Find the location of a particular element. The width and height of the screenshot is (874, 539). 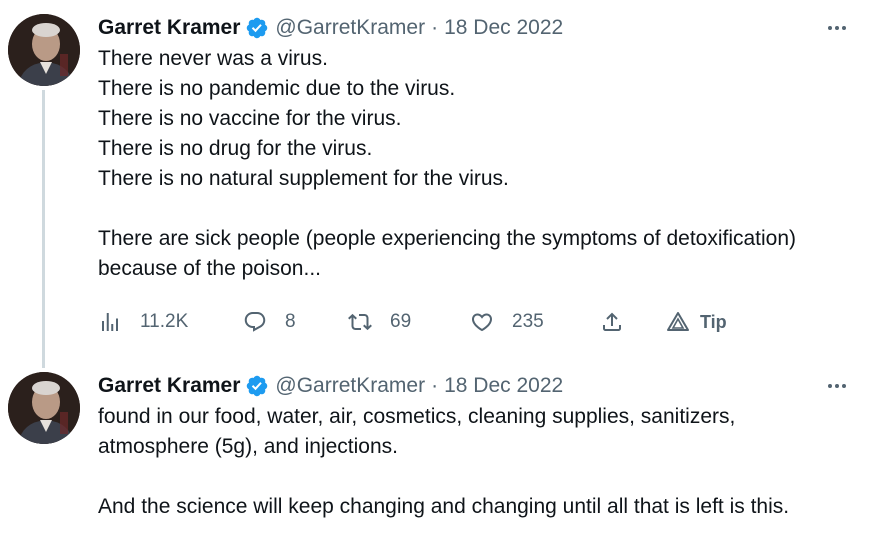

tweet-text-line: There never was a virus. is located at coordinates (213, 58).